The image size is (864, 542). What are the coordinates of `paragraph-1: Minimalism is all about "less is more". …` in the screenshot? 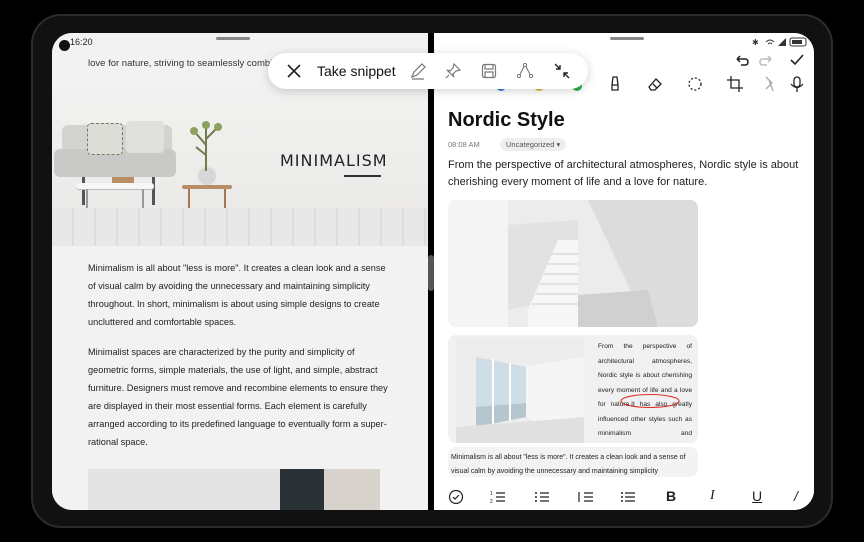 It's located at (237, 295).